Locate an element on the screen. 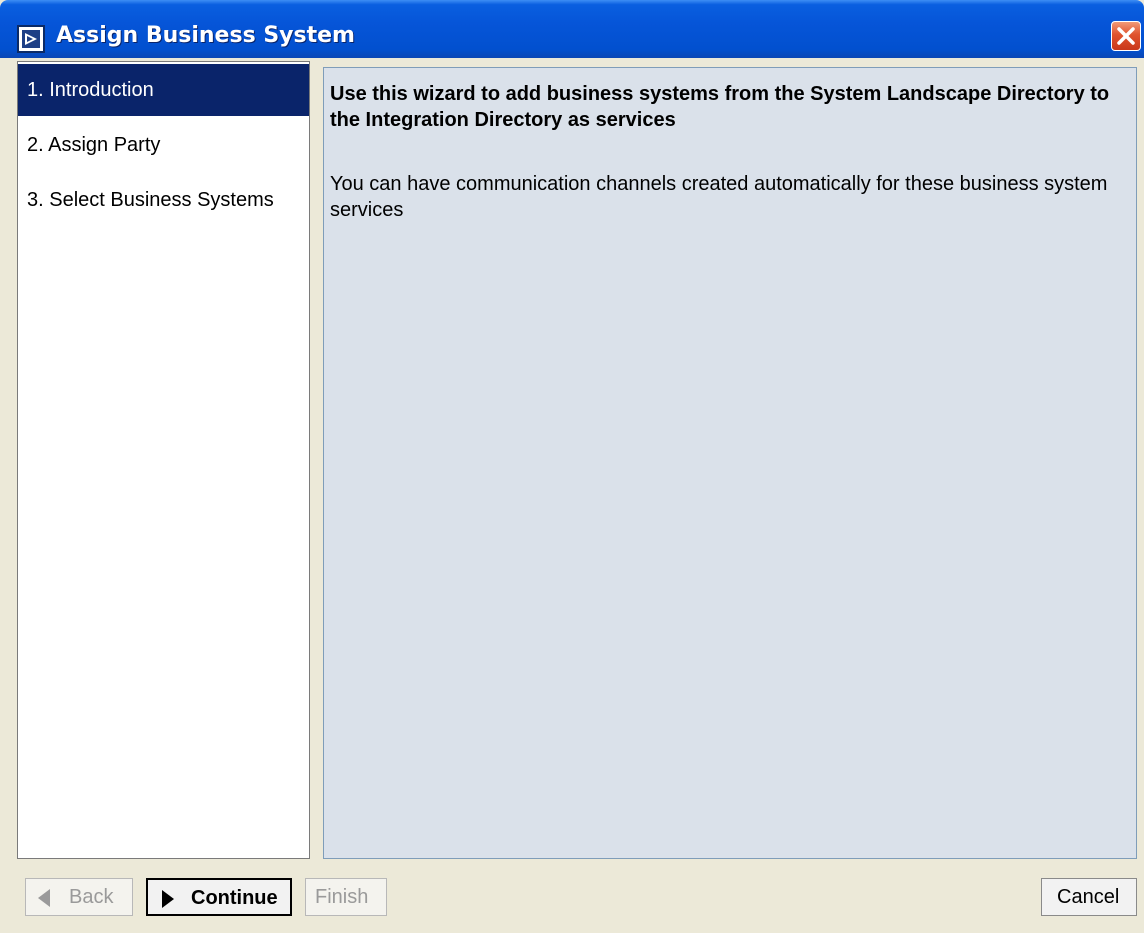 This screenshot has width=1144, height=933. finish-button: Finish is located at coordinates (346, 897).